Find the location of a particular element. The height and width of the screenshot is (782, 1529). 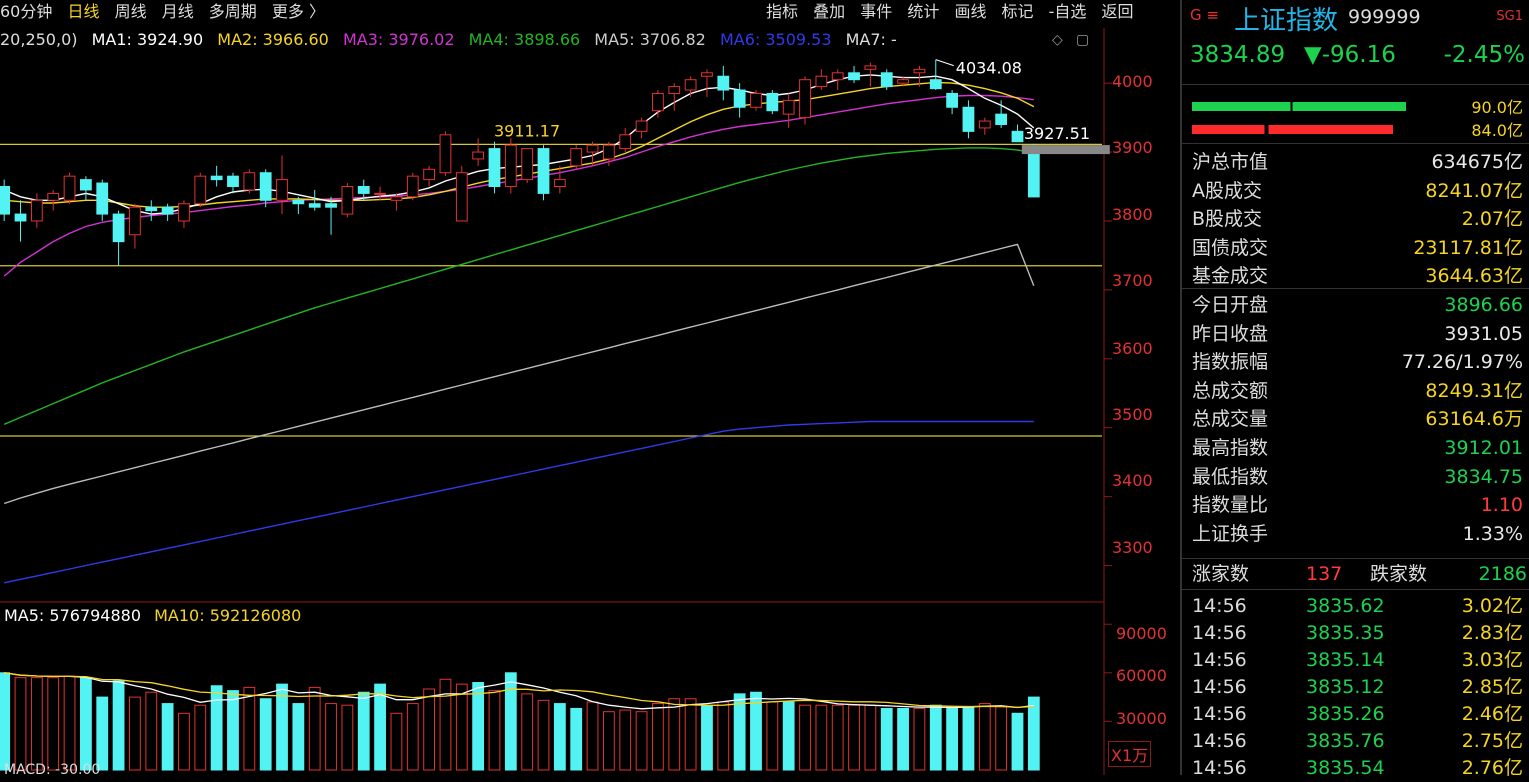

window-toggle-icon: ▢ is located at coordinates (1082, 40).